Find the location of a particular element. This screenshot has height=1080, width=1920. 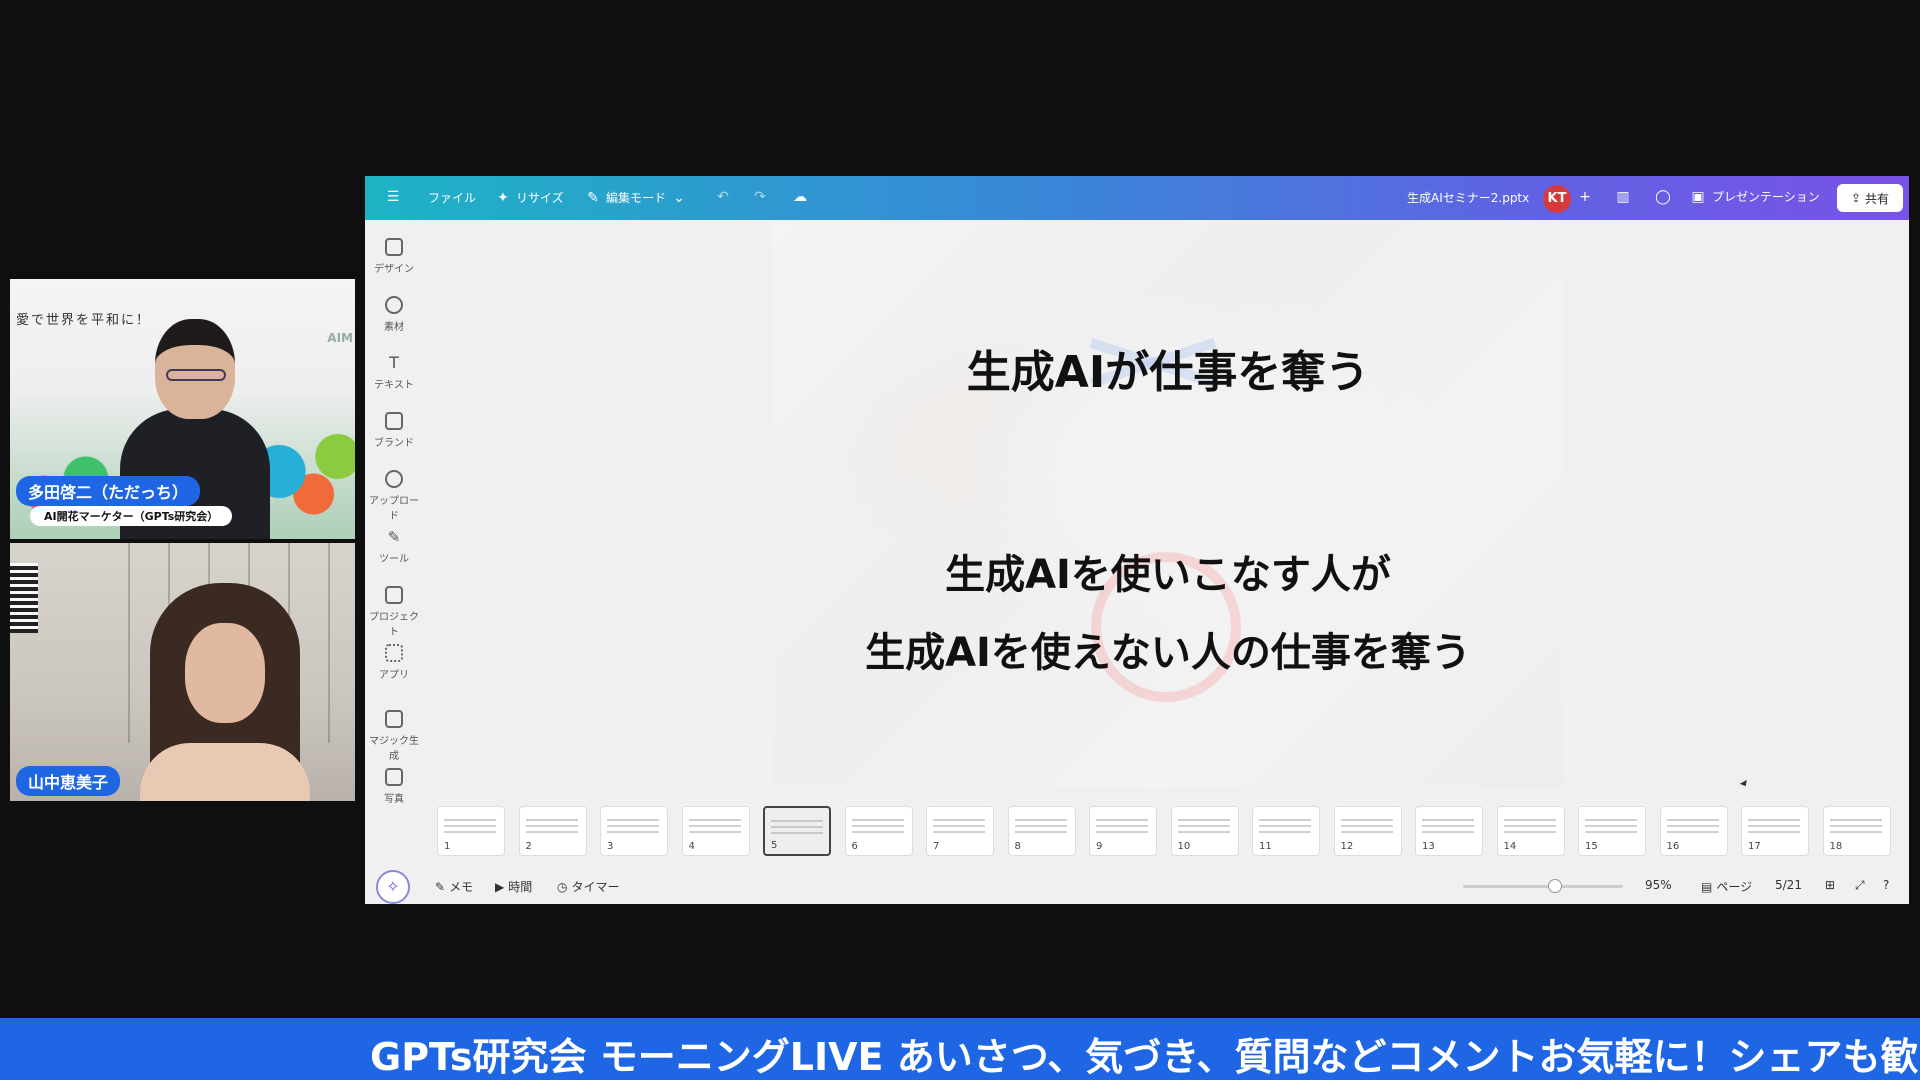

slide-line-1: 生成AIを使いこなす人が is located at coordinates (1168, 571).